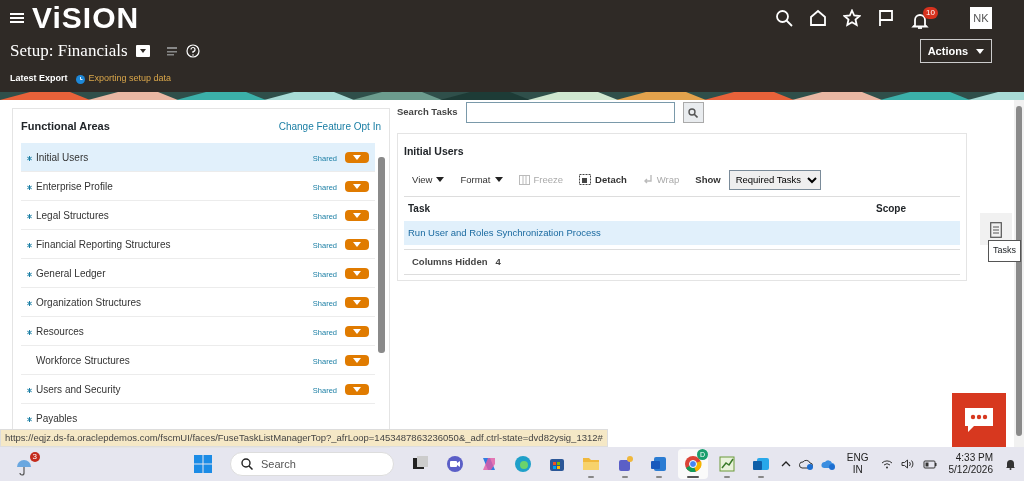 The height and width of the screenshot is (481, 1024). I want to click on page-scrollbar, so click(1019, 273).